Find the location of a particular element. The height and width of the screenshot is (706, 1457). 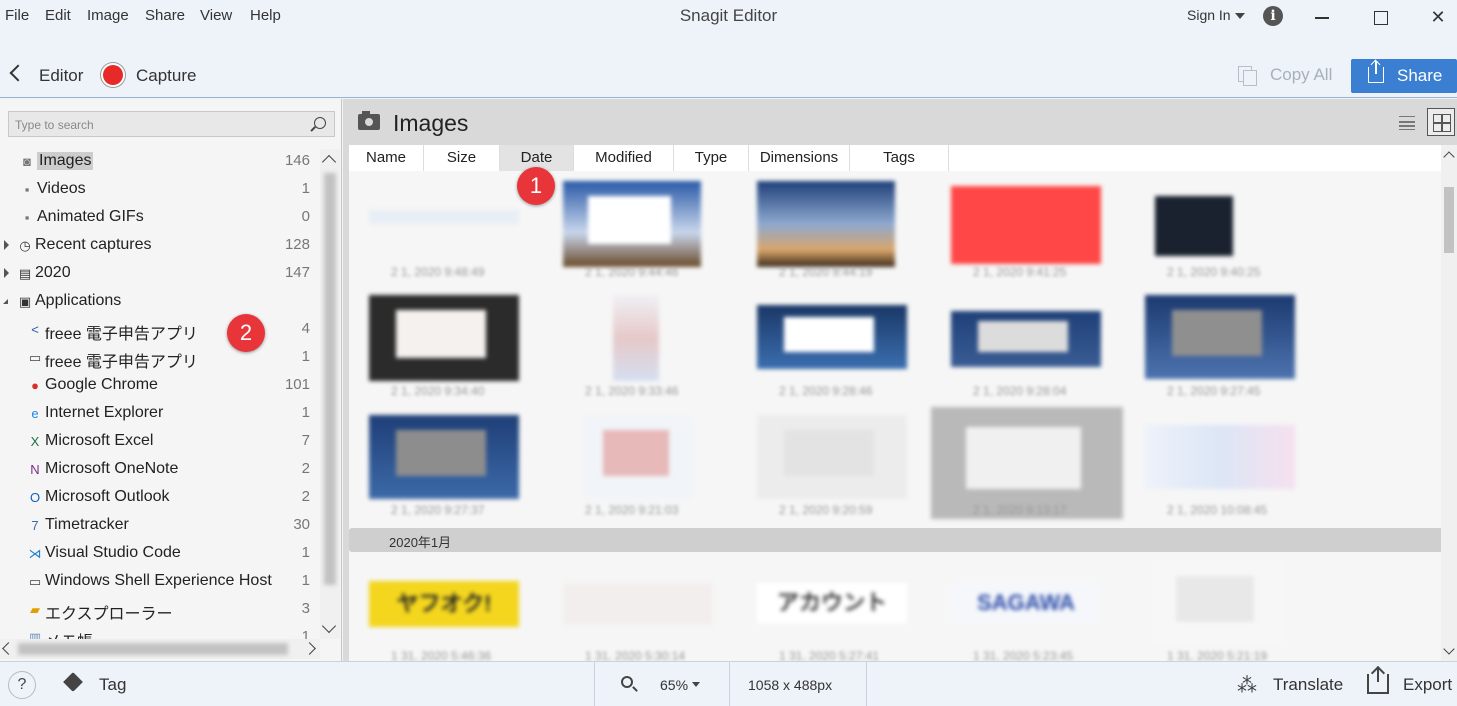

sidebar-item: O Microsoft Outlook 2 is located at coordinates (160, 498).